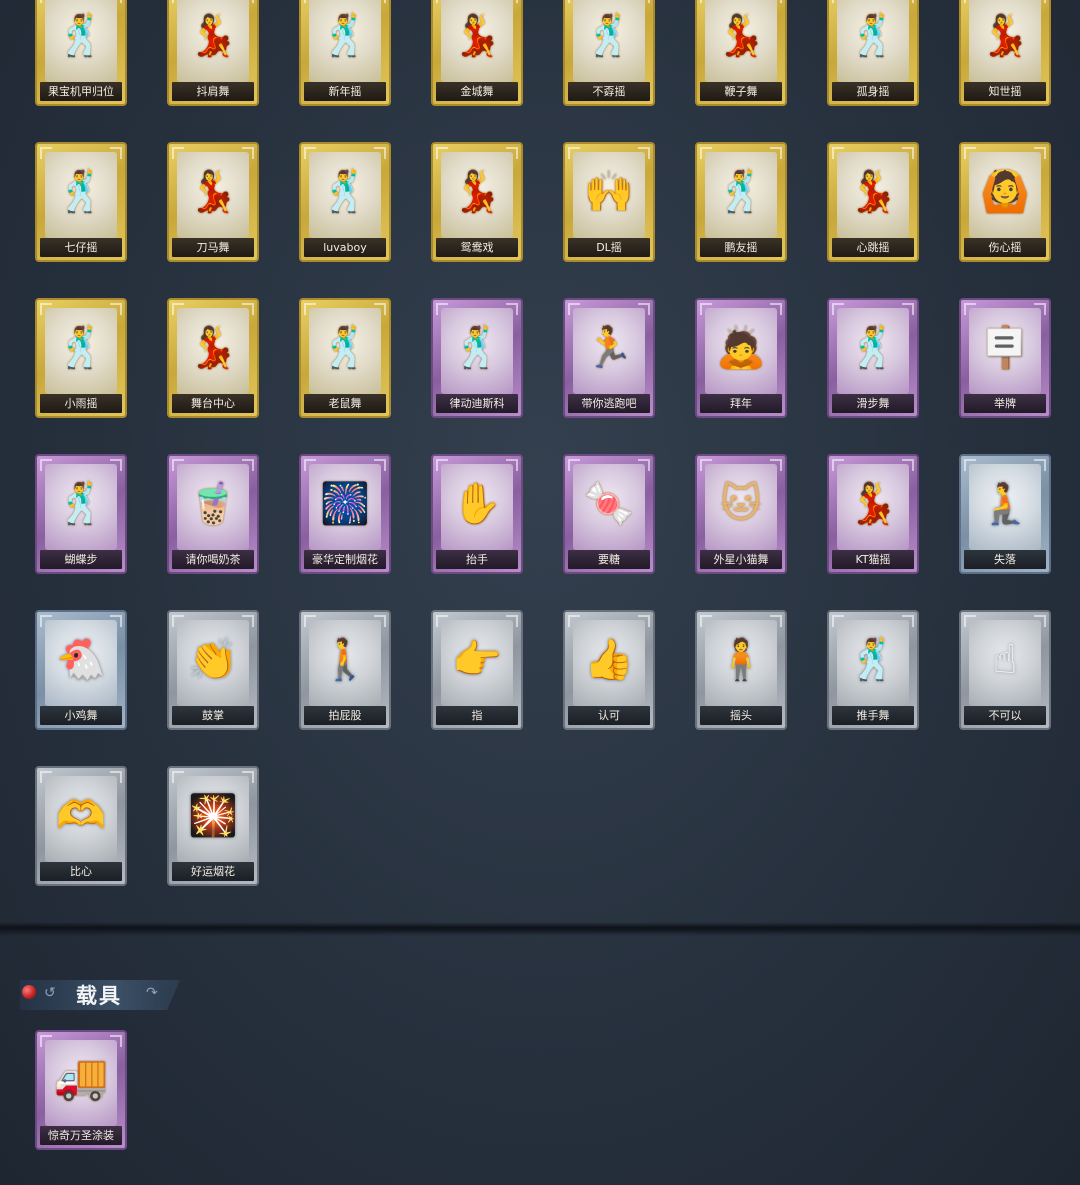 The image size is (1080, 1185). What do you see at coordinates (1005, 514) in the screenshot?
I see `emote-card: 🧎 失落` at bounding box center [1005, 514].